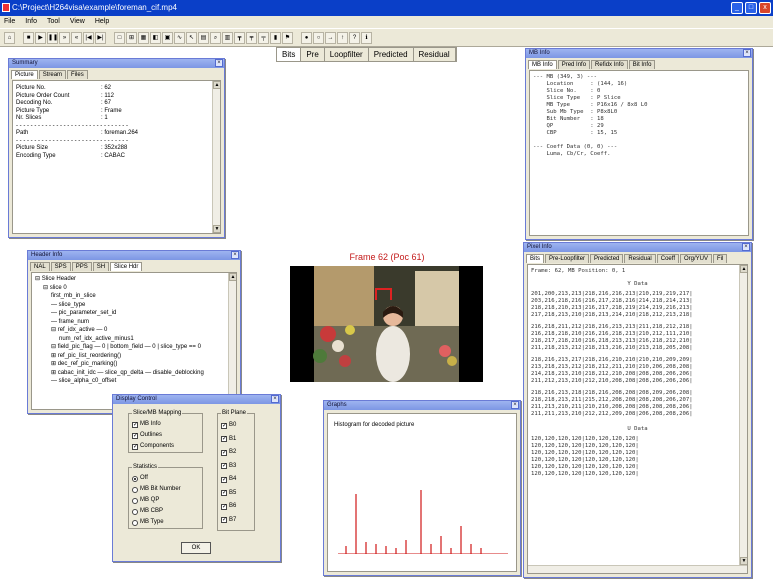 The image size is (773, 582). I want to click on pixel-tab-orgyuv: Org/YUV, so click(696, 258).